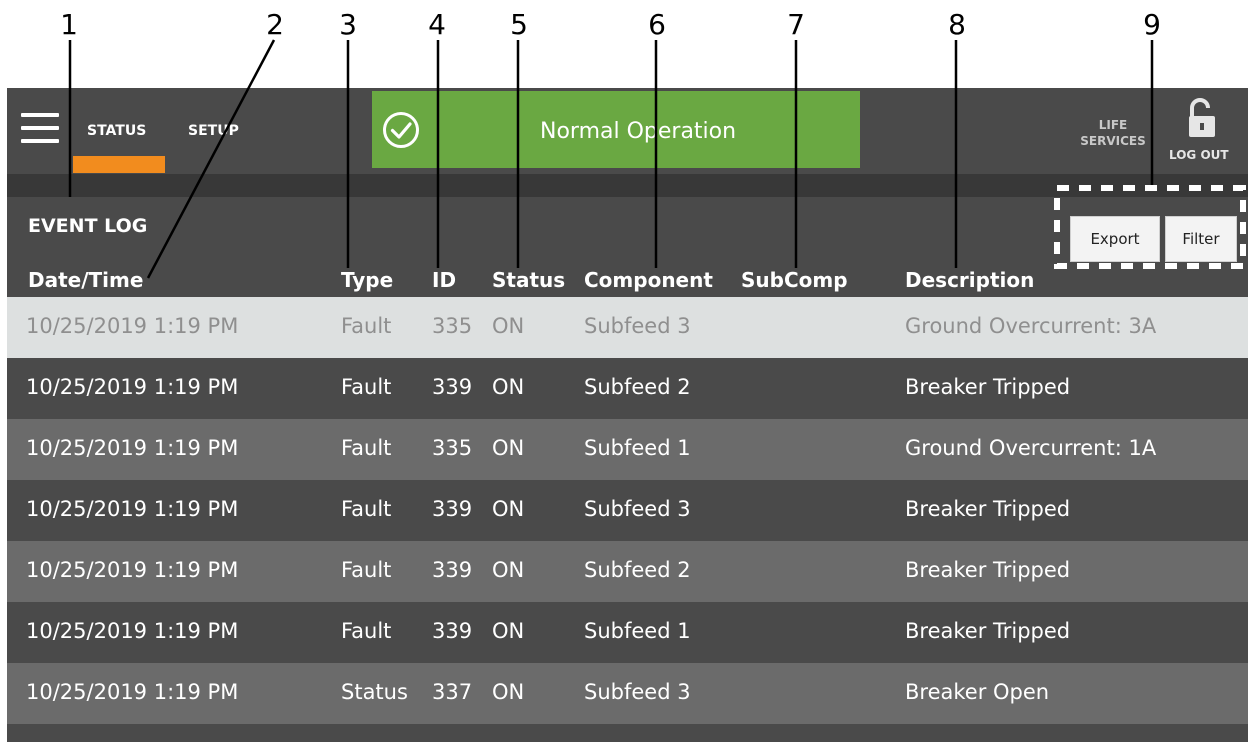 The width and height of the screenshot is (1248, 742). Describe the element at coordinates (1199, 155) in the screenshot. I see `logout-button: LOG OUT` at that location.